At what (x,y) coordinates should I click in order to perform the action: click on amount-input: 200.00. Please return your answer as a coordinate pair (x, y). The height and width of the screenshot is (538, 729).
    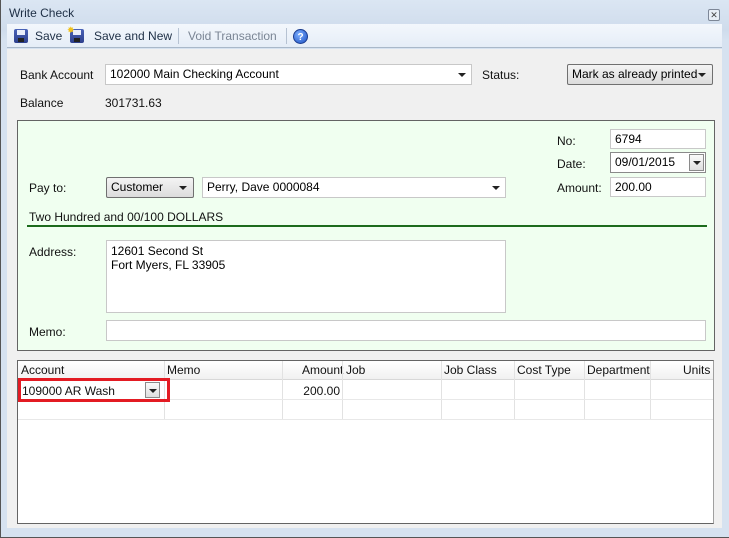
    Looking at the image, I should click on (658, 187).